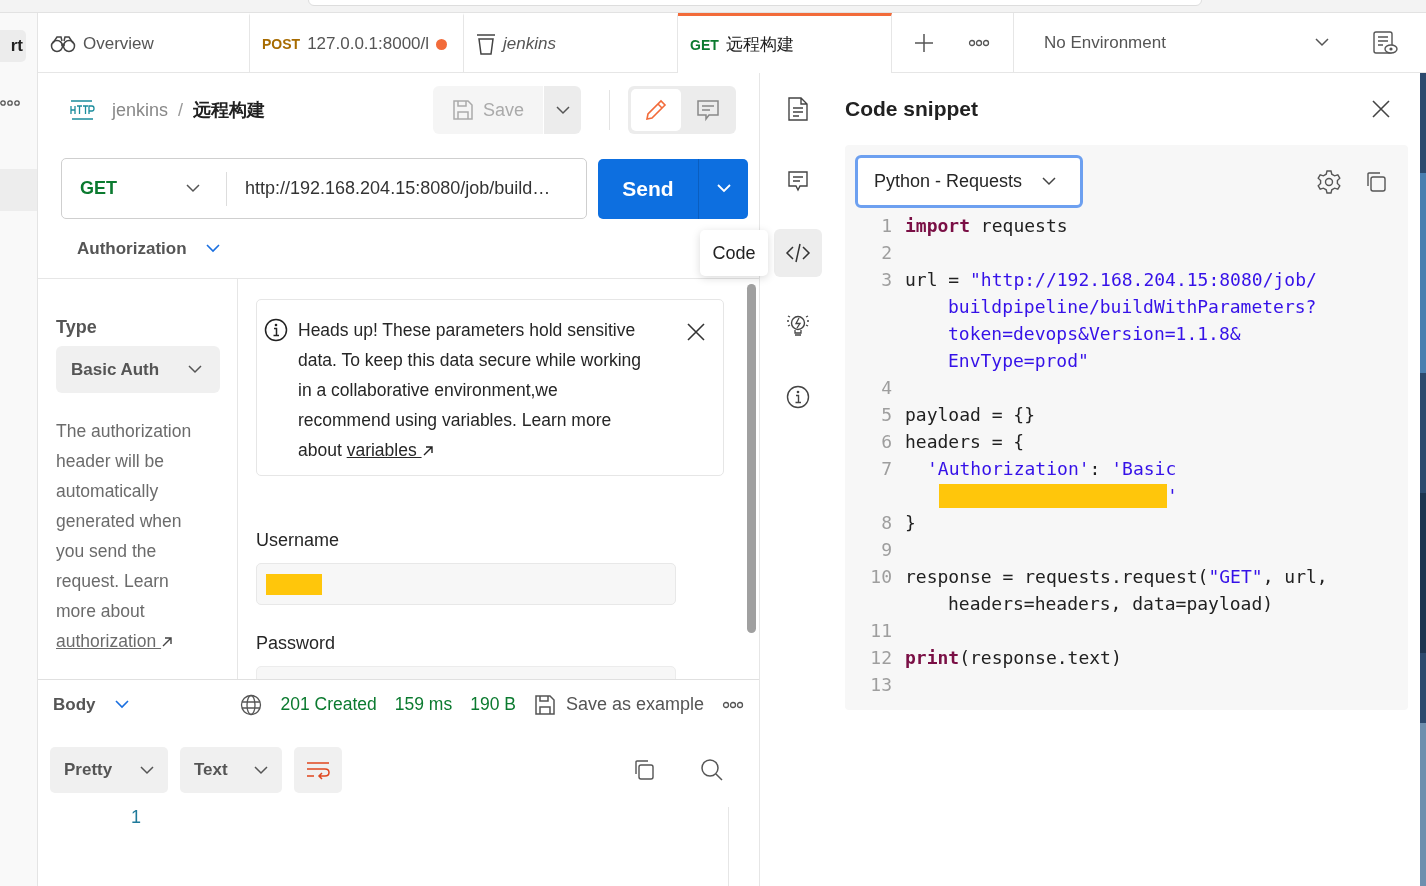  I want to click on globe-icon, so click(251, 704).